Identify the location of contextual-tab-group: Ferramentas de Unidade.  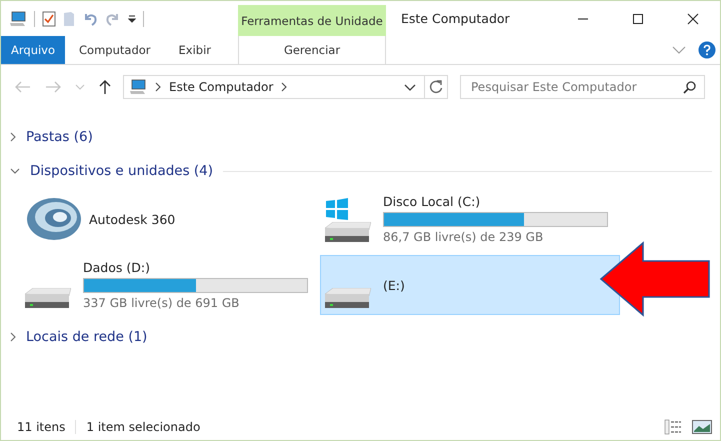
(312, 20).